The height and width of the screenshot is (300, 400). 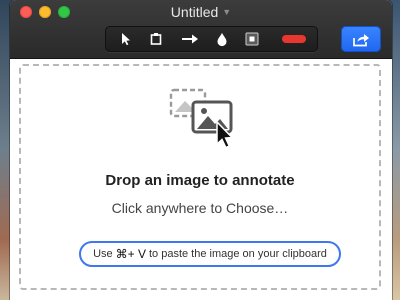 What do you see at coordinates (201, 118) in the screenshot?
I see `image-drop-icon` at bounding box center [201, 118].